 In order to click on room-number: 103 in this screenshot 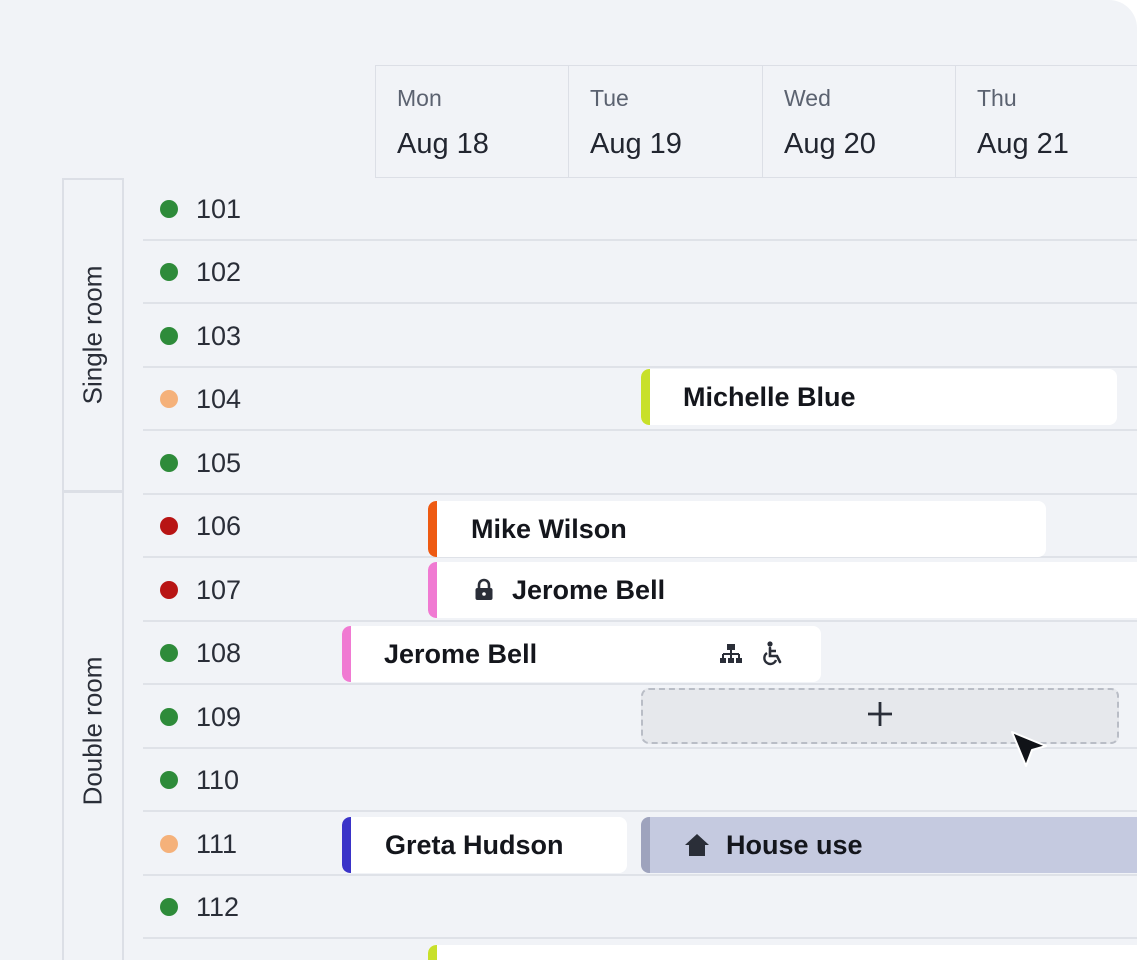, I will do `click(219, 335)`.